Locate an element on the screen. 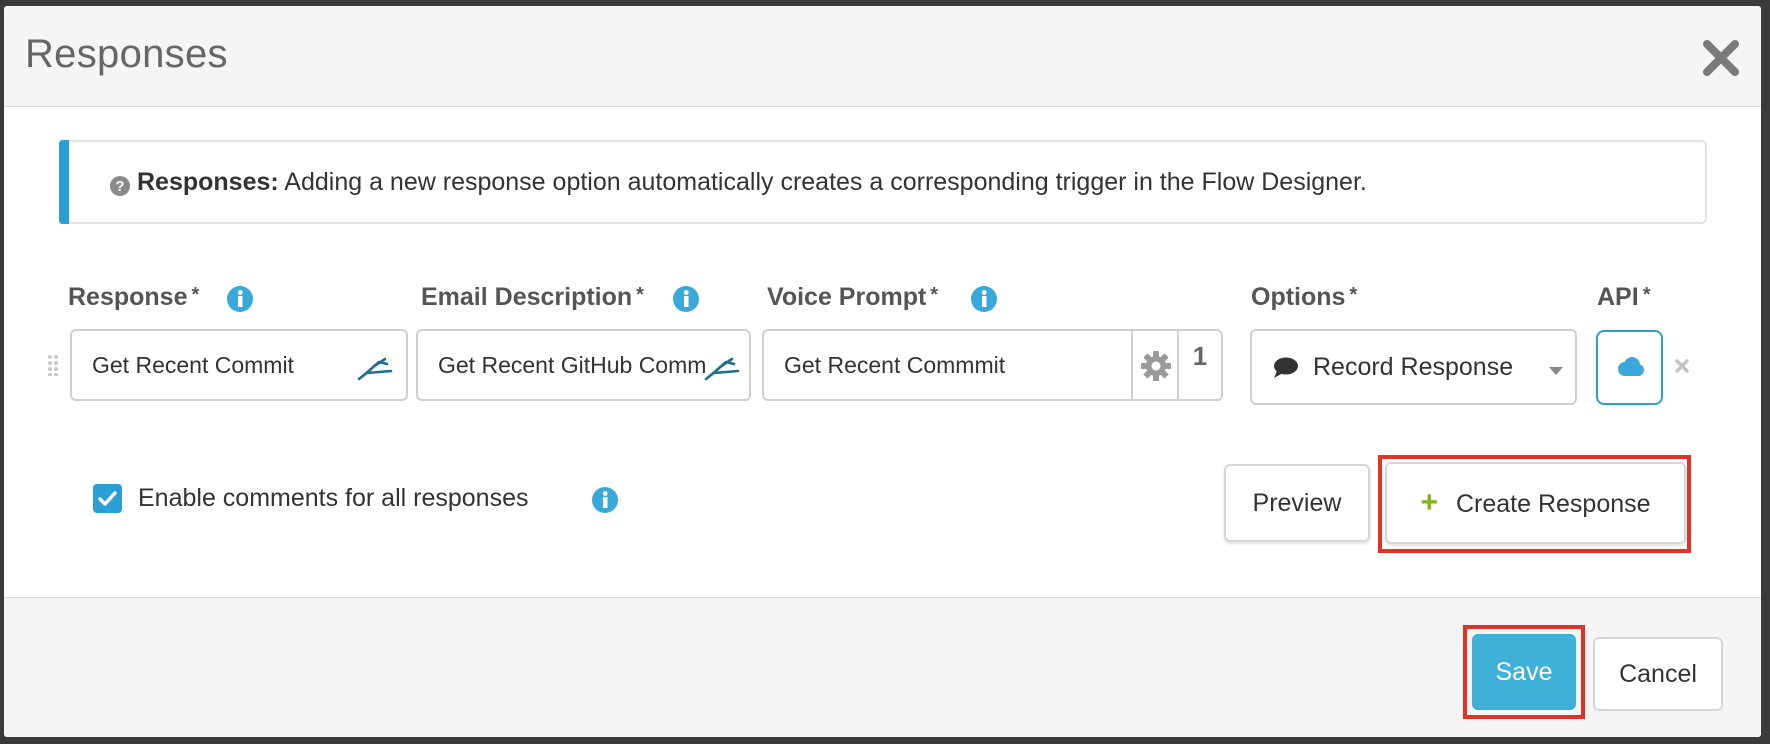  email-description-input: Get Recent GitHub Comm is located at coordinates (583, 365).